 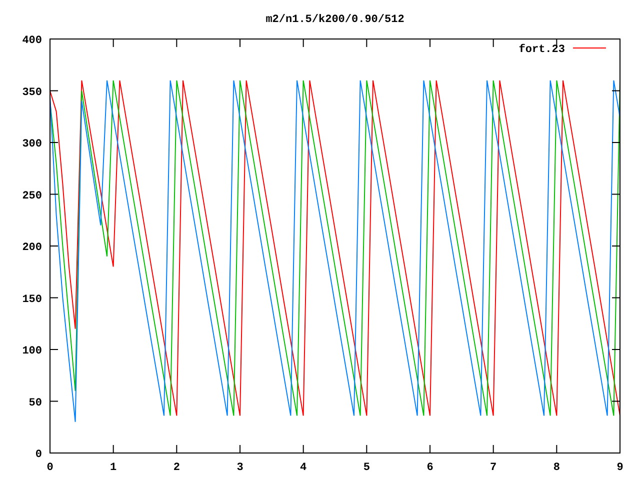 I want to click on chart-title: m2/n1.5/k200/0.90/512, so click(x=335, y=20).